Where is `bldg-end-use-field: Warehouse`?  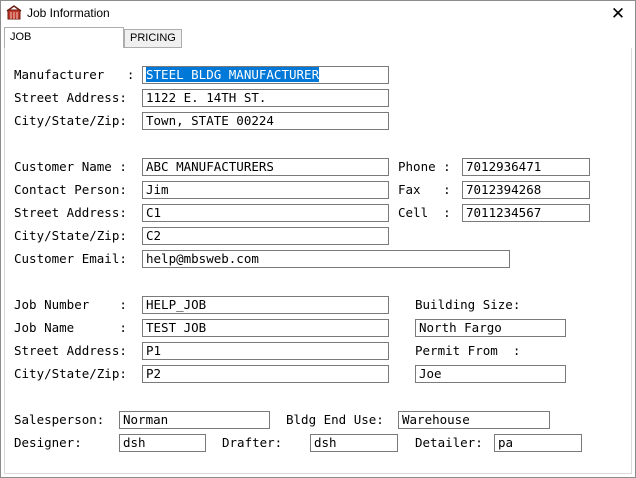
bldg-end-use-field: Warehouse is located at coordinates (474, 420).